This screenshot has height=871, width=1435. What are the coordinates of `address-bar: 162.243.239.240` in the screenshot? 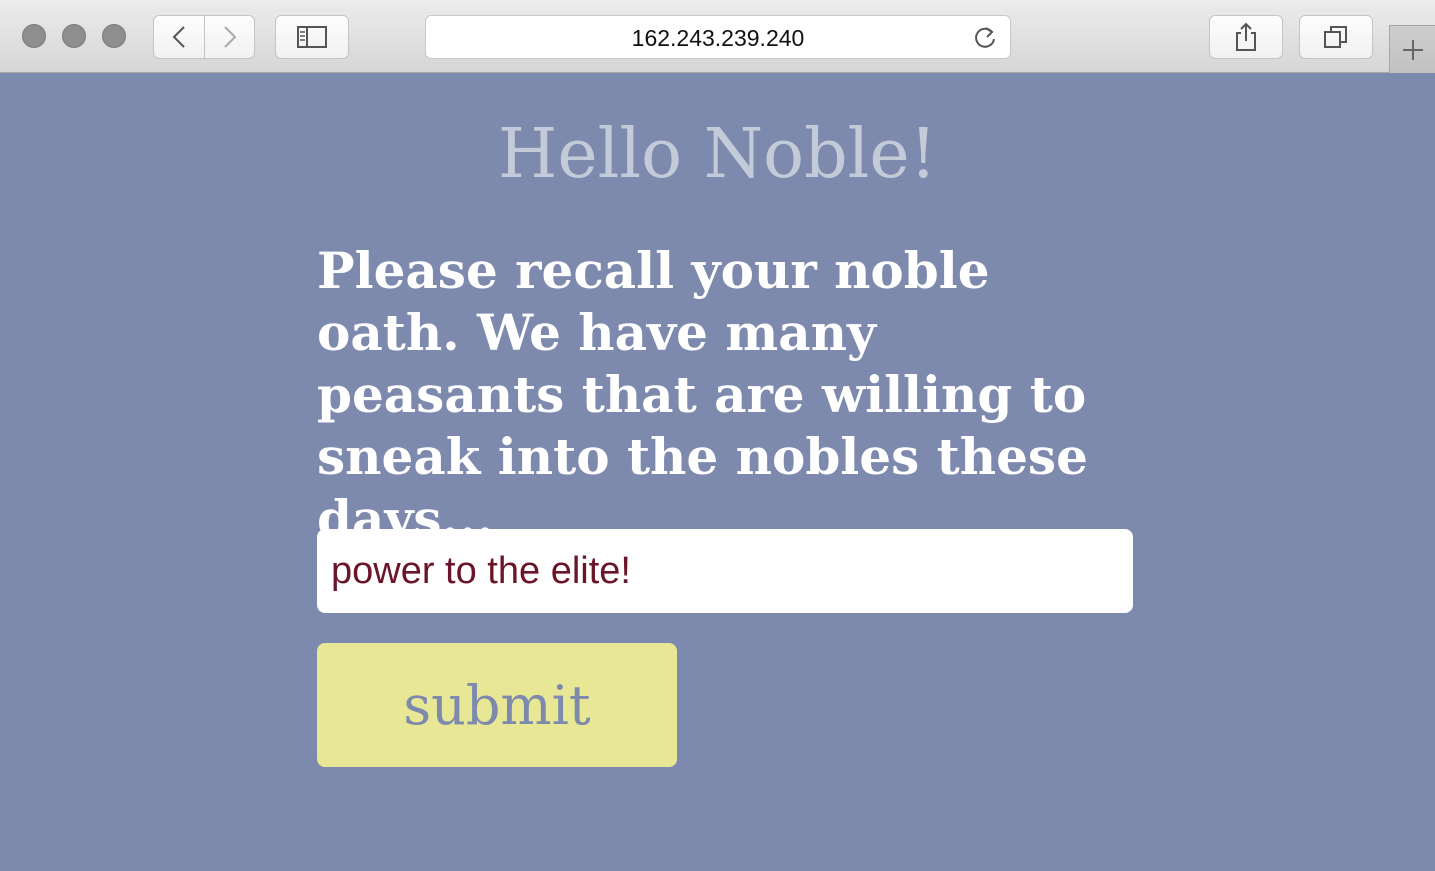 It's located at (718, 37).